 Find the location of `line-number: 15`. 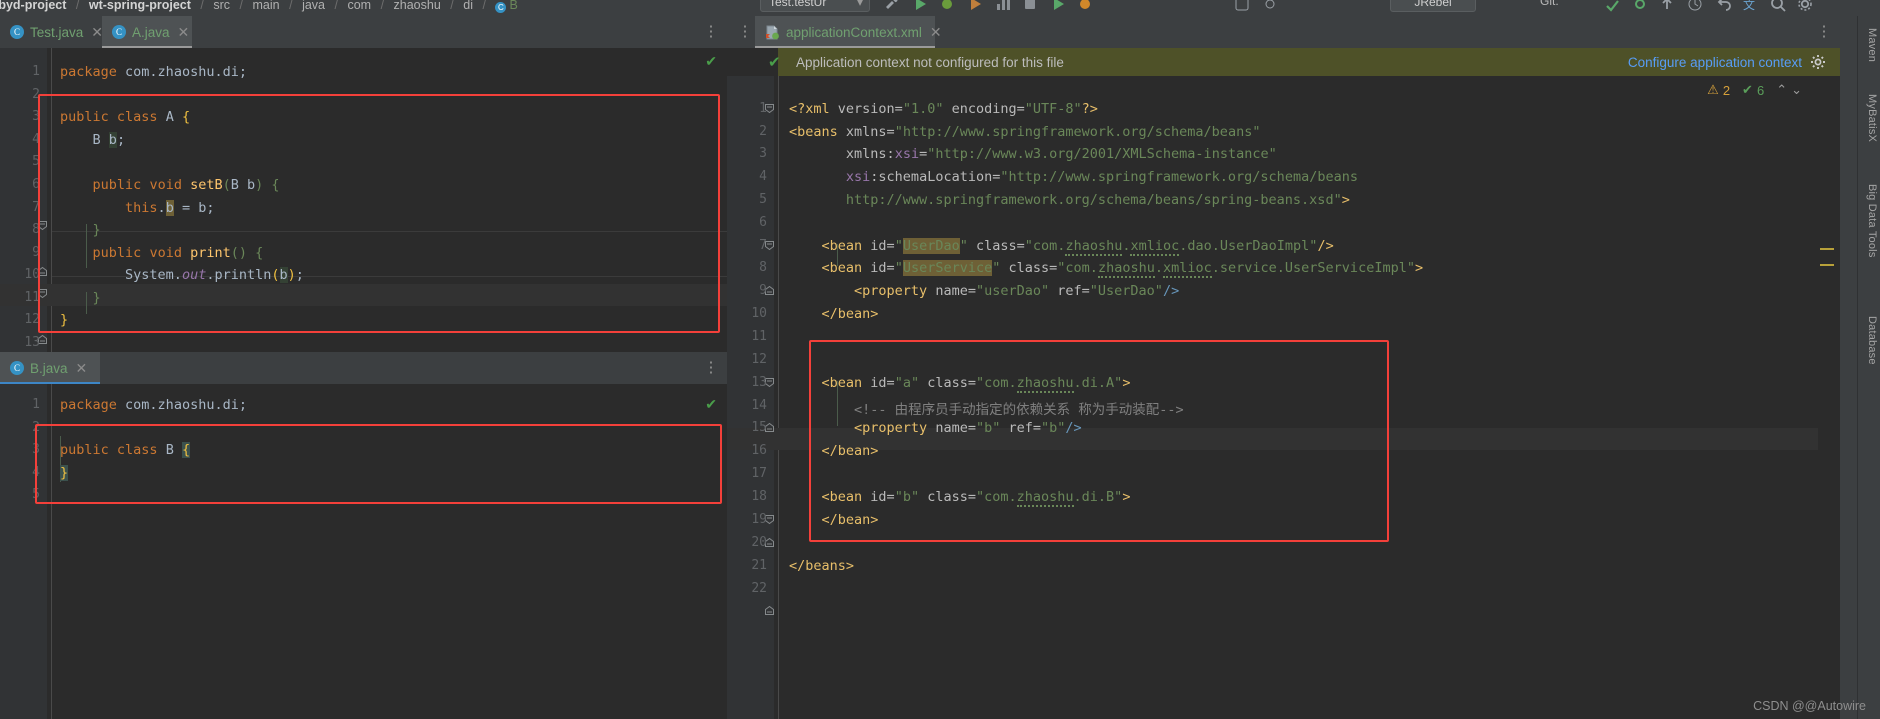

line-number: 15 is located at coordinates (759, 427).